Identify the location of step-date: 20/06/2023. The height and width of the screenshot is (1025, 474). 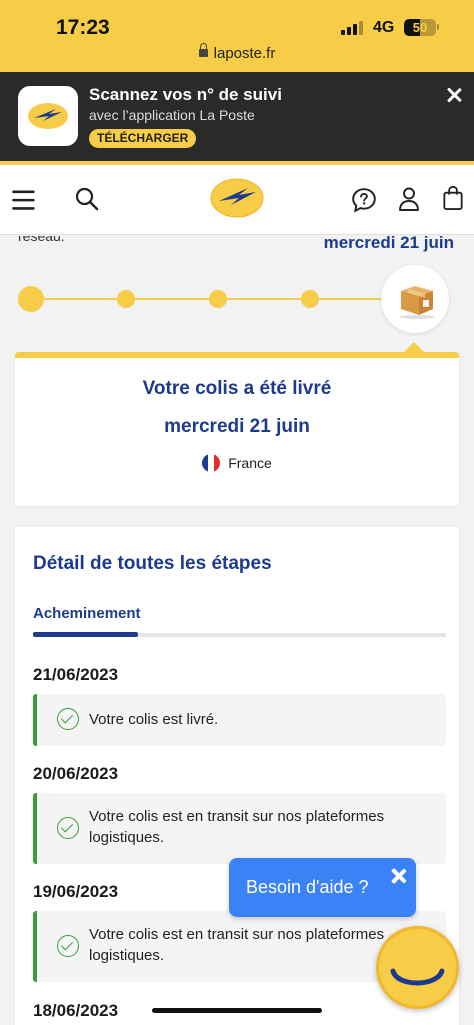
(76, 773).